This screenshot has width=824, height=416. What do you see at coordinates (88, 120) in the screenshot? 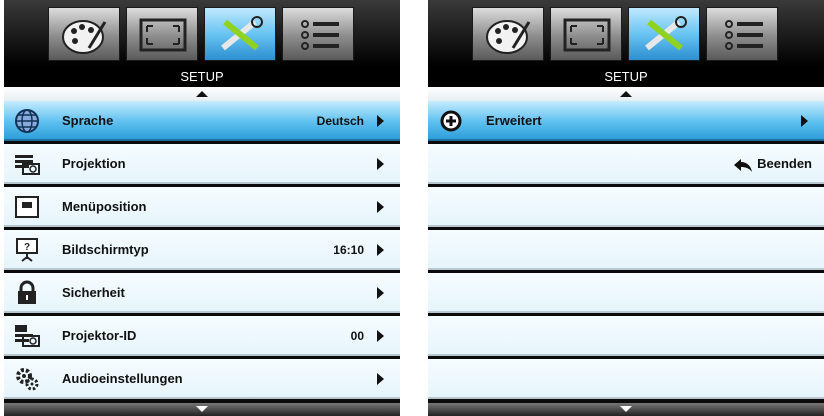
I see `menu-item-label: Sprache` at bounding box center [88, 120].